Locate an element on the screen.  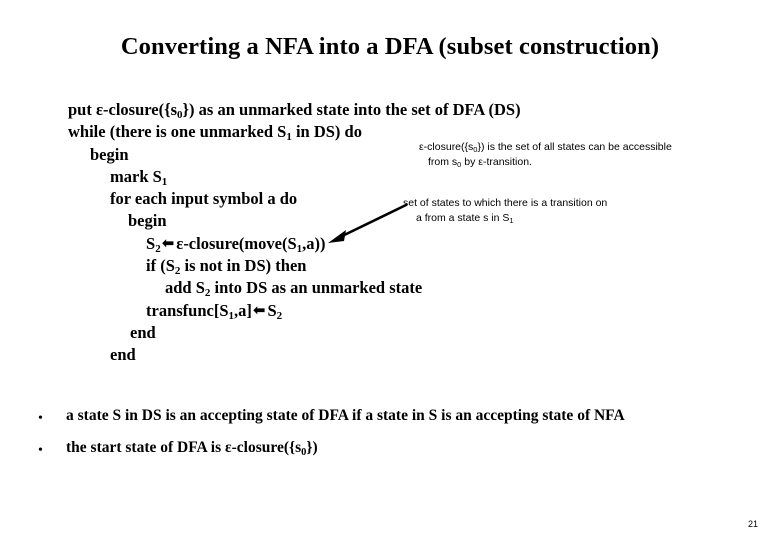
annotation-line: a from a state s in S1 is located at coordinates (505, 218).